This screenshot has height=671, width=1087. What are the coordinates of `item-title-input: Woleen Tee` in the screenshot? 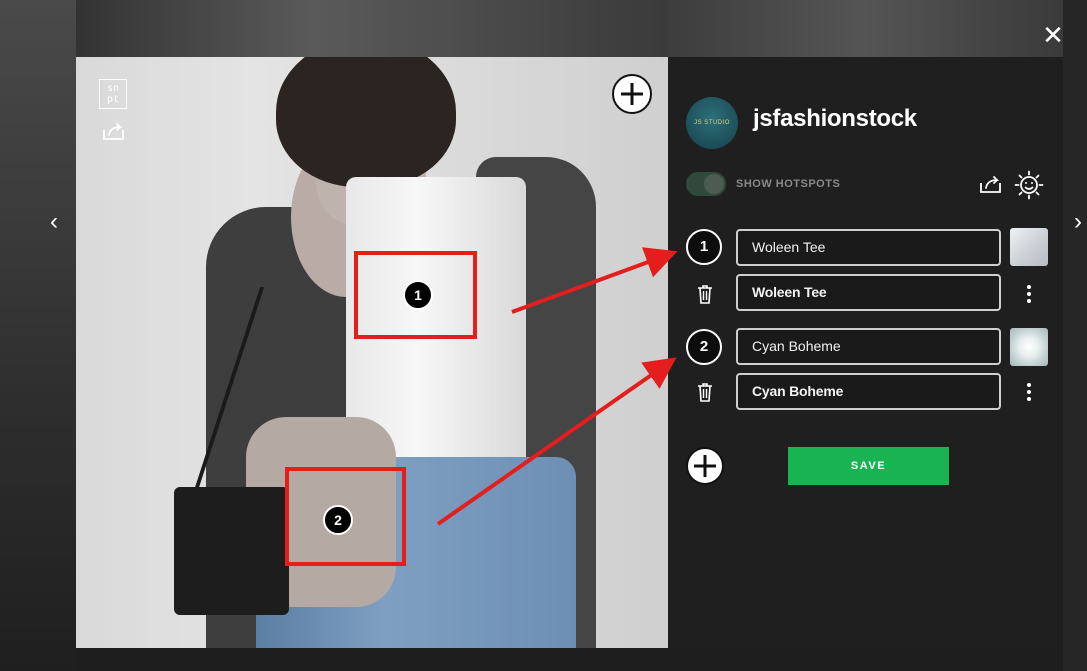 It's located at (868, 247).